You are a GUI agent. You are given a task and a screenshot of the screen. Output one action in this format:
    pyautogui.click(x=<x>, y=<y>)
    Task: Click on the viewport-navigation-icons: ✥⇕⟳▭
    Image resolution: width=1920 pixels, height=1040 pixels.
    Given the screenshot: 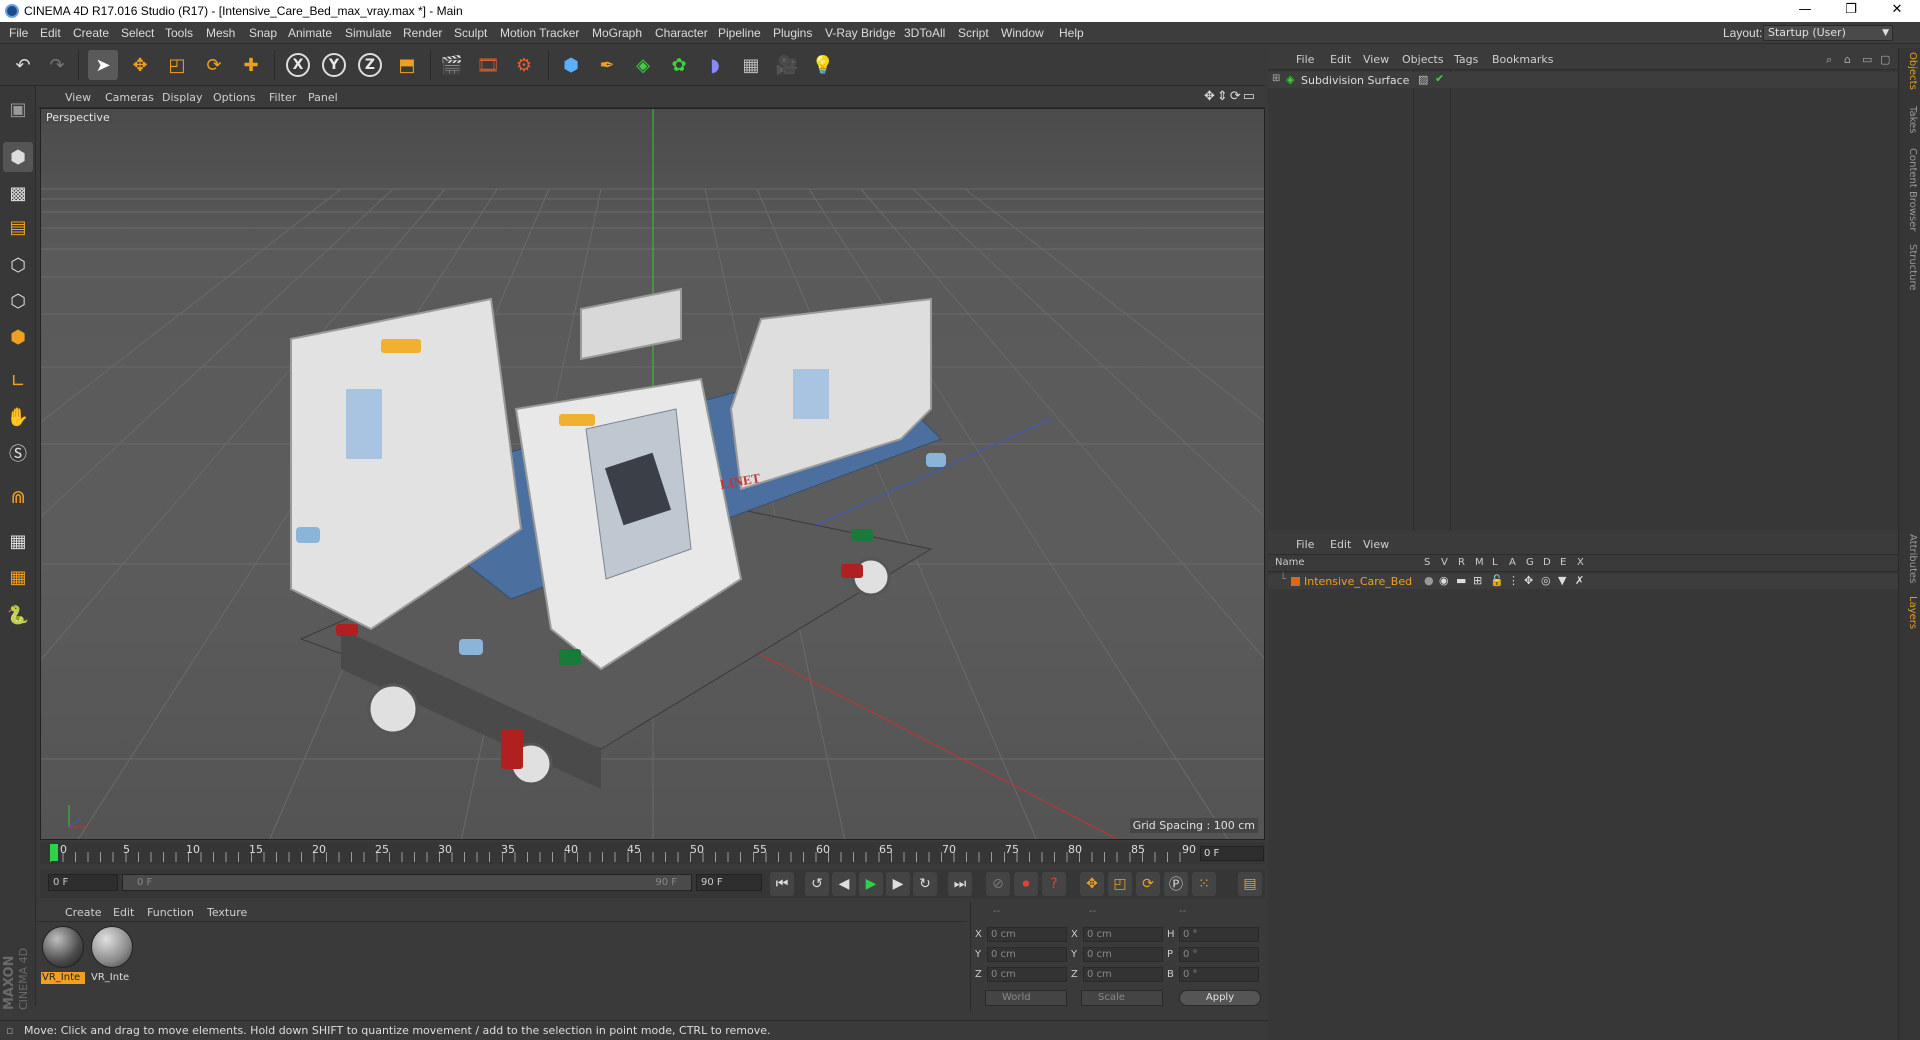 What is the action you would take?
    pyautogui.click(x=1230, y=96)
    